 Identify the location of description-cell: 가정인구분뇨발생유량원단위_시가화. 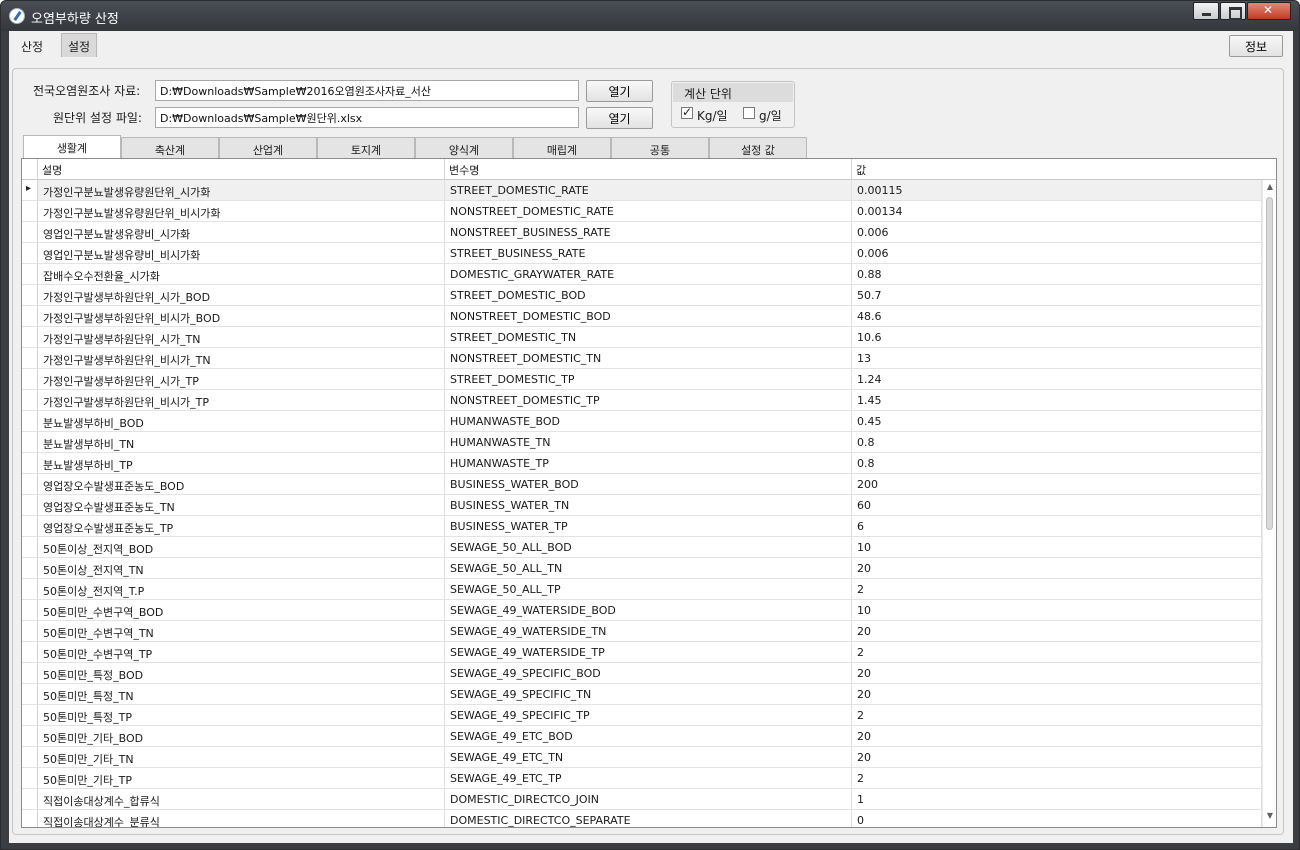
(241, 190).